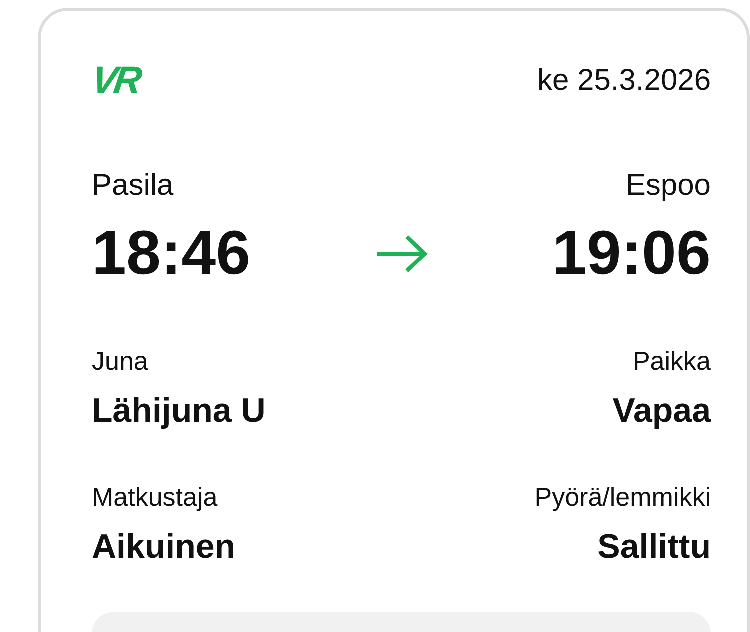  Describe the element at coordinates (401, 254) in the screenshot. I see `arrow-icon` at that location.